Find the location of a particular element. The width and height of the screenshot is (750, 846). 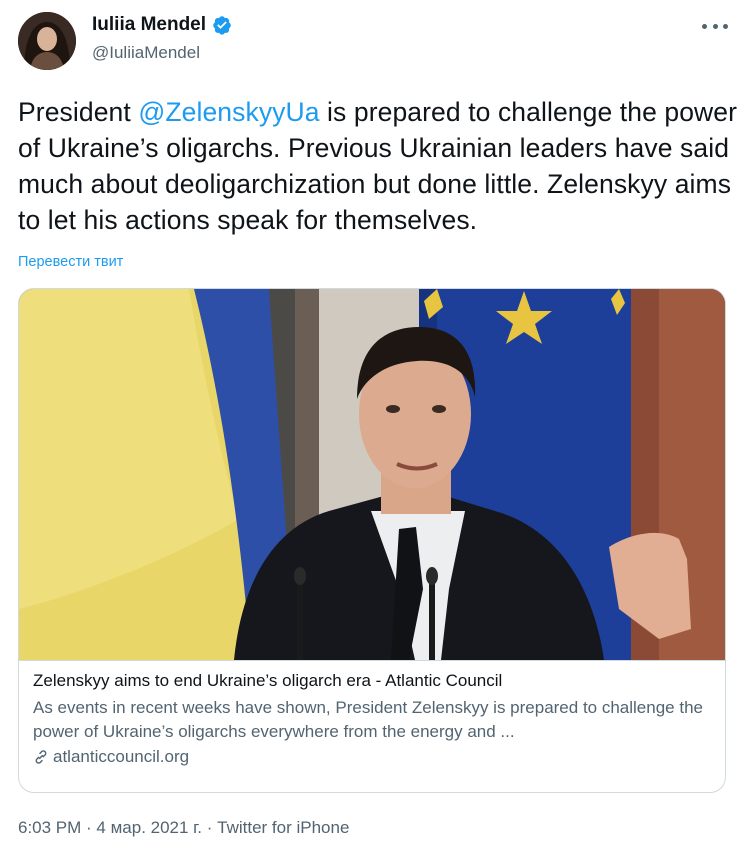

tweet-text-prefix: President is located at coordinates (78, 112).